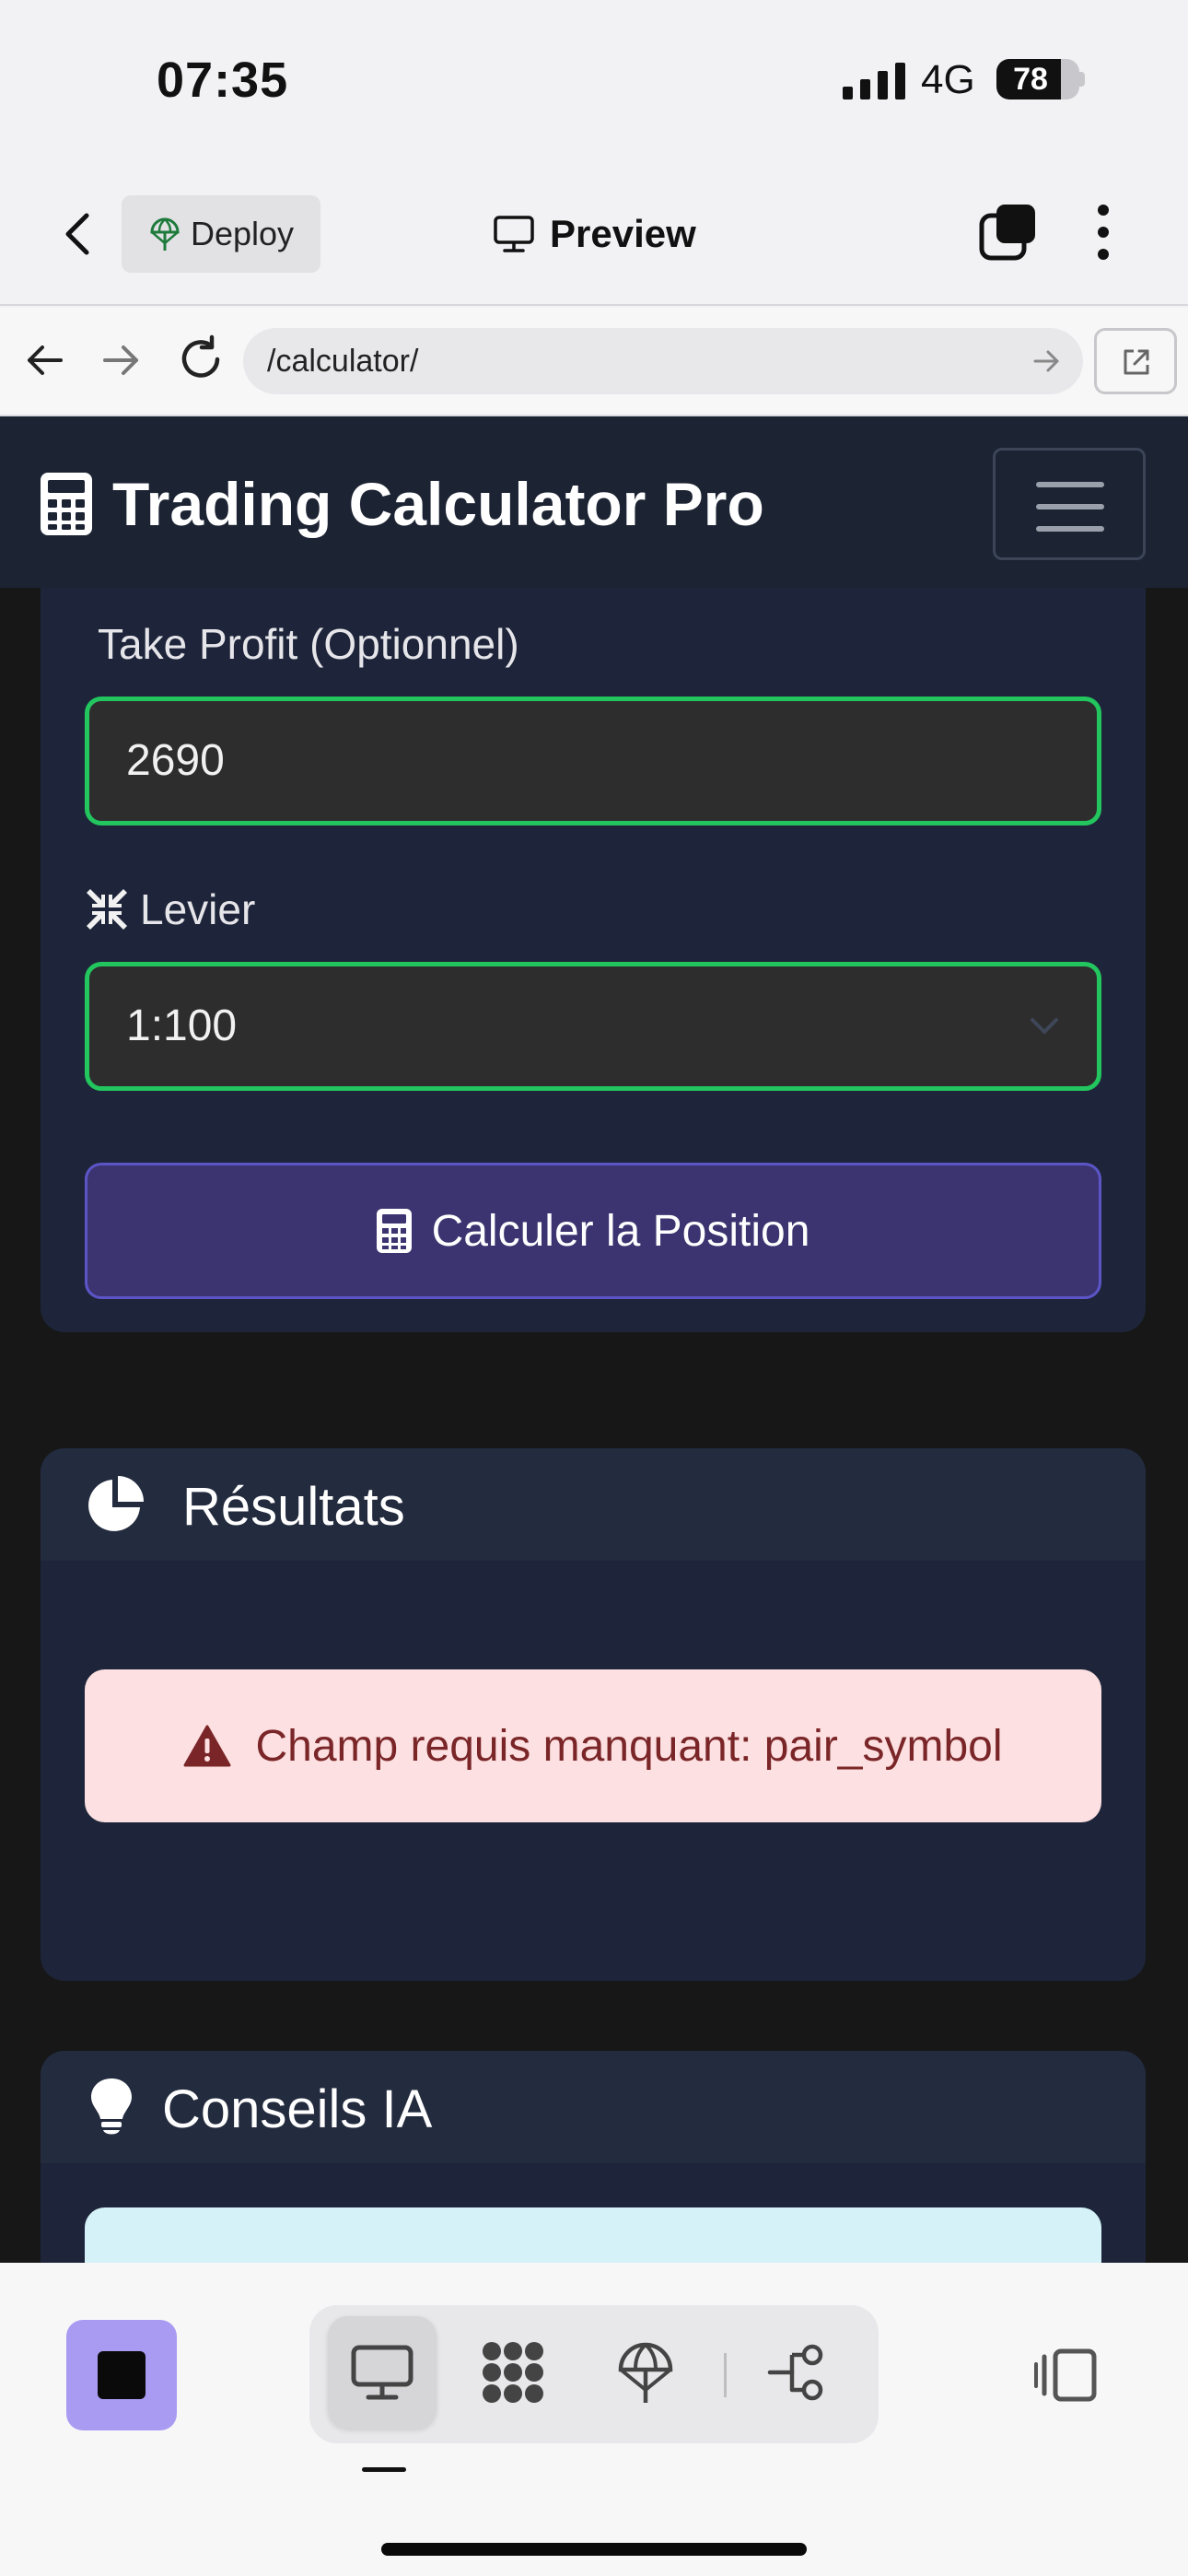 The width and height of the screenshot is (1188, 2576). Describe the element at coordinates (438, 504) in the screenshot. I see `brand-title: Trading Calculator Pro` at that location.